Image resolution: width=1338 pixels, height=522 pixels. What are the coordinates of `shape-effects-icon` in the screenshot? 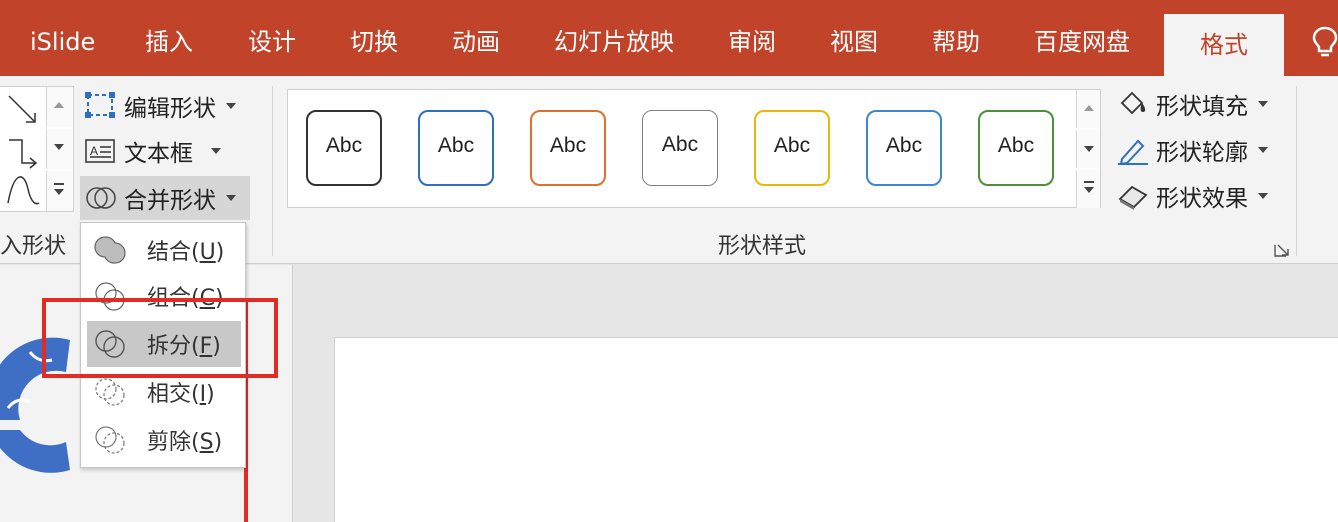 It's located at (1133, 197).